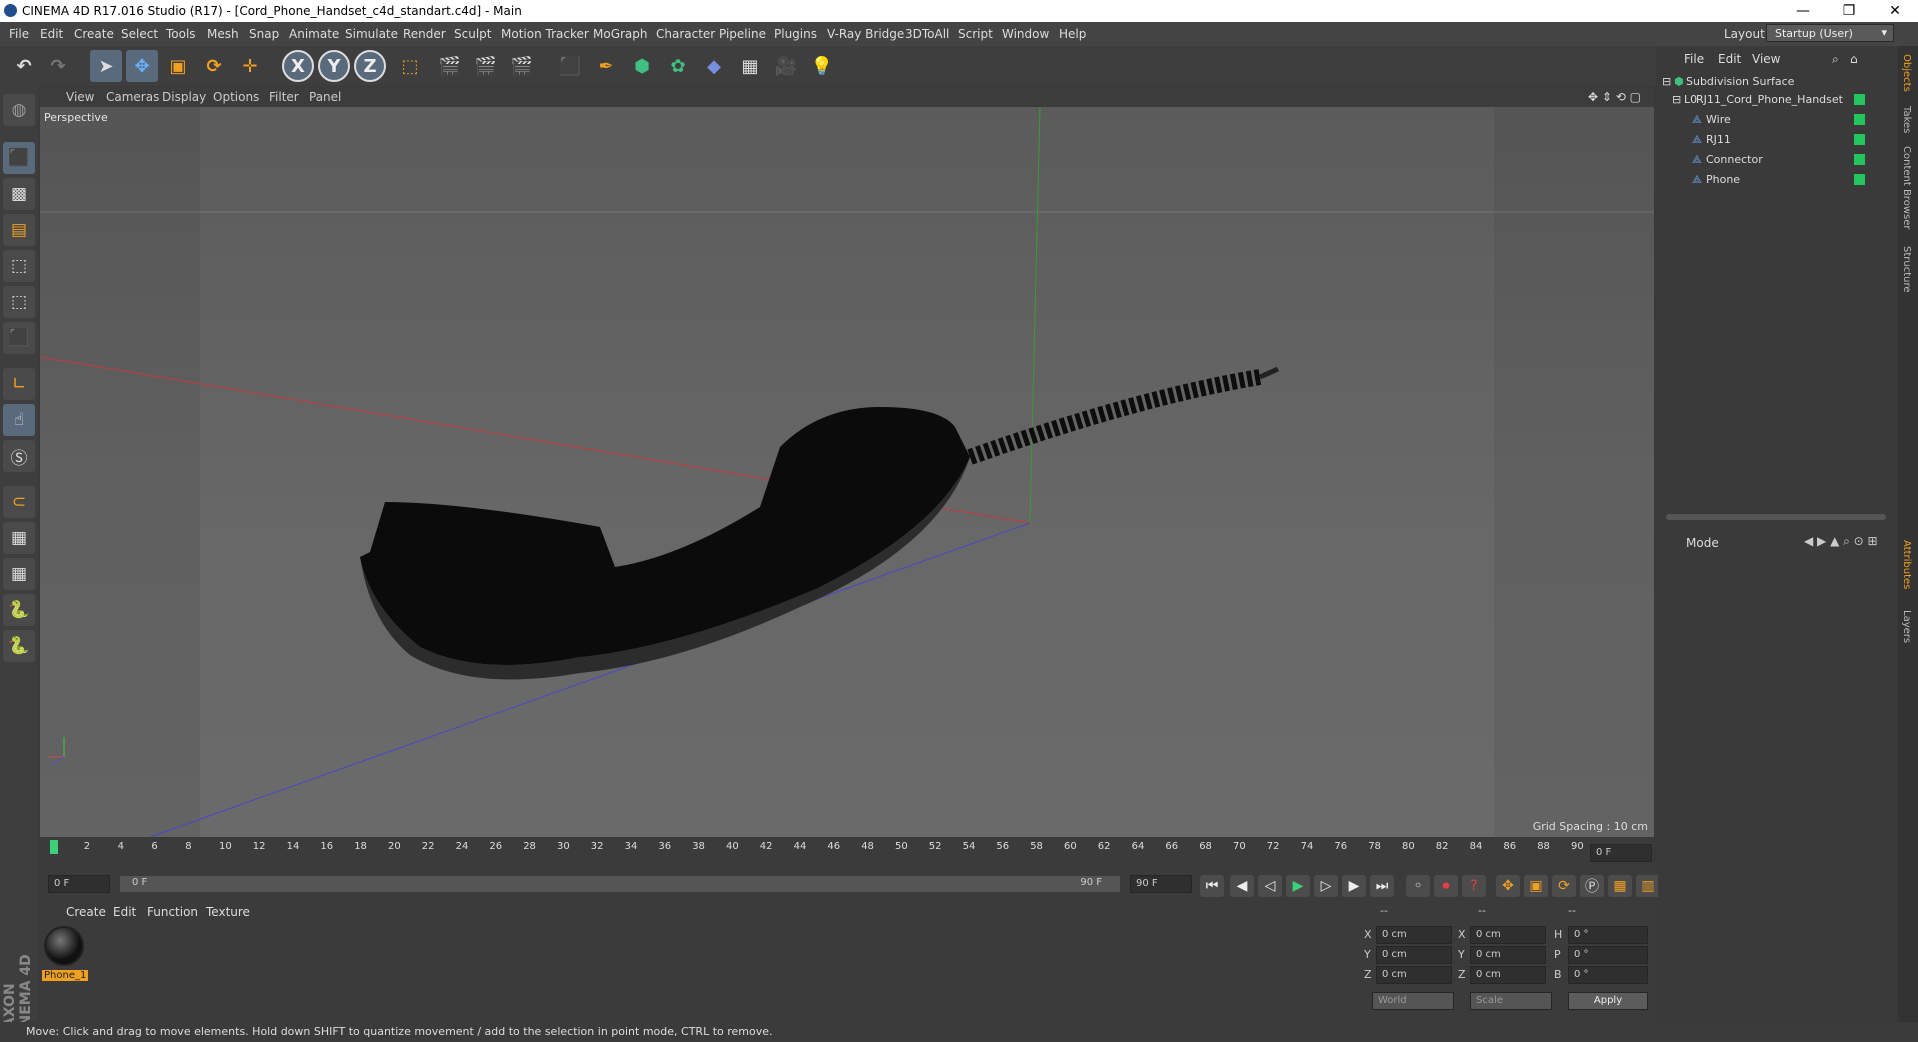 The width and height of the screenshot is (1918, 1042). I want to click on end-frame-field: 90 F, so click(1161, 884).